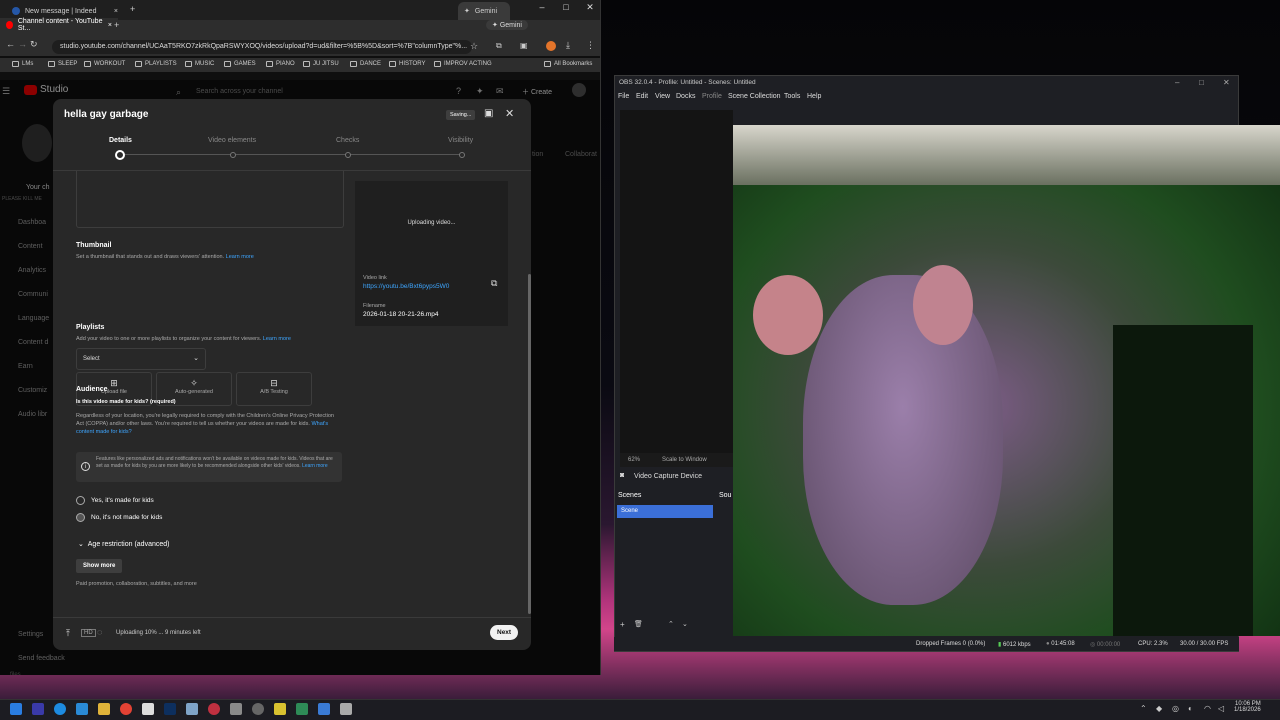 The image size is (1280, 720). I want to click on reload-icon: ↻, so click(34, 44).